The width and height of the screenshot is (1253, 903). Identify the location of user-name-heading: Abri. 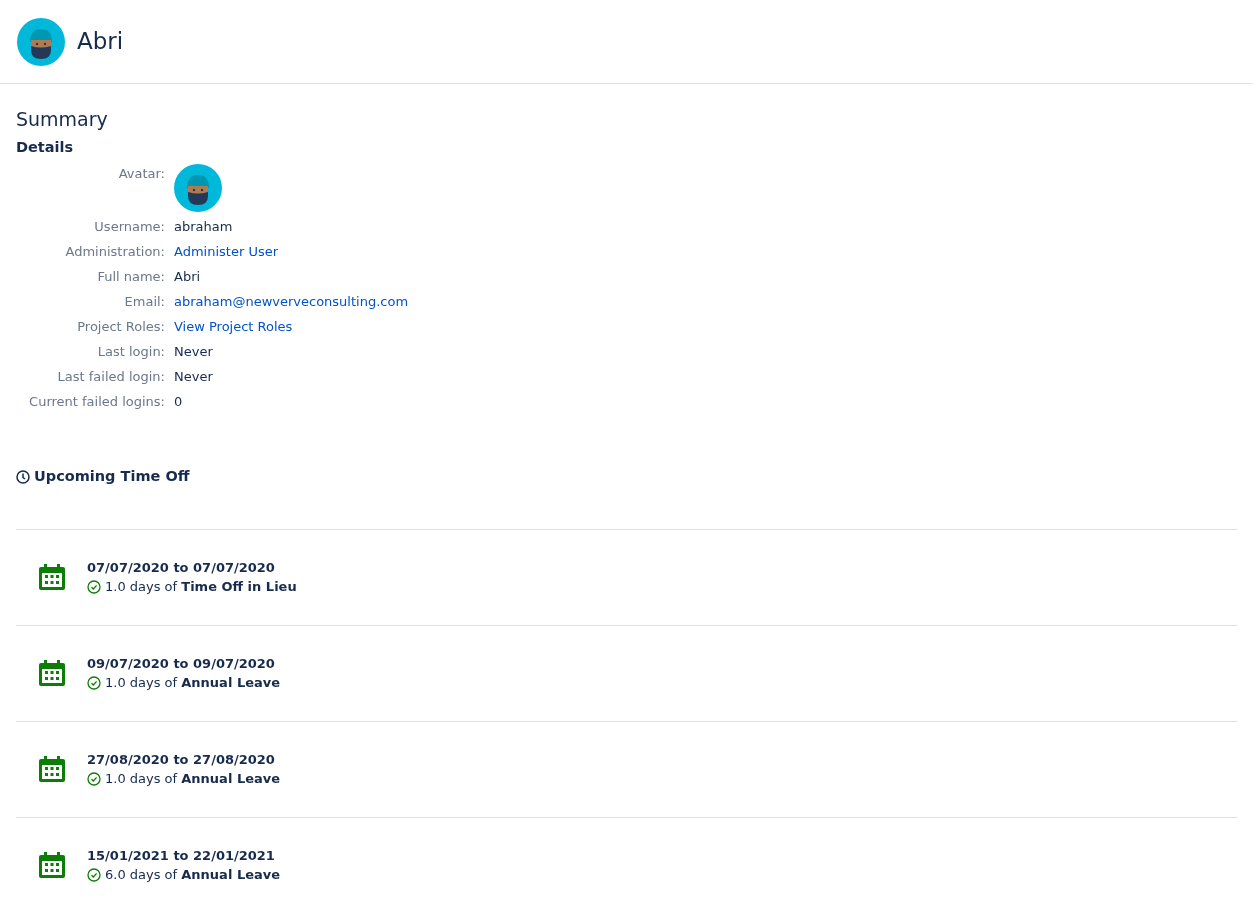
(100, 41).